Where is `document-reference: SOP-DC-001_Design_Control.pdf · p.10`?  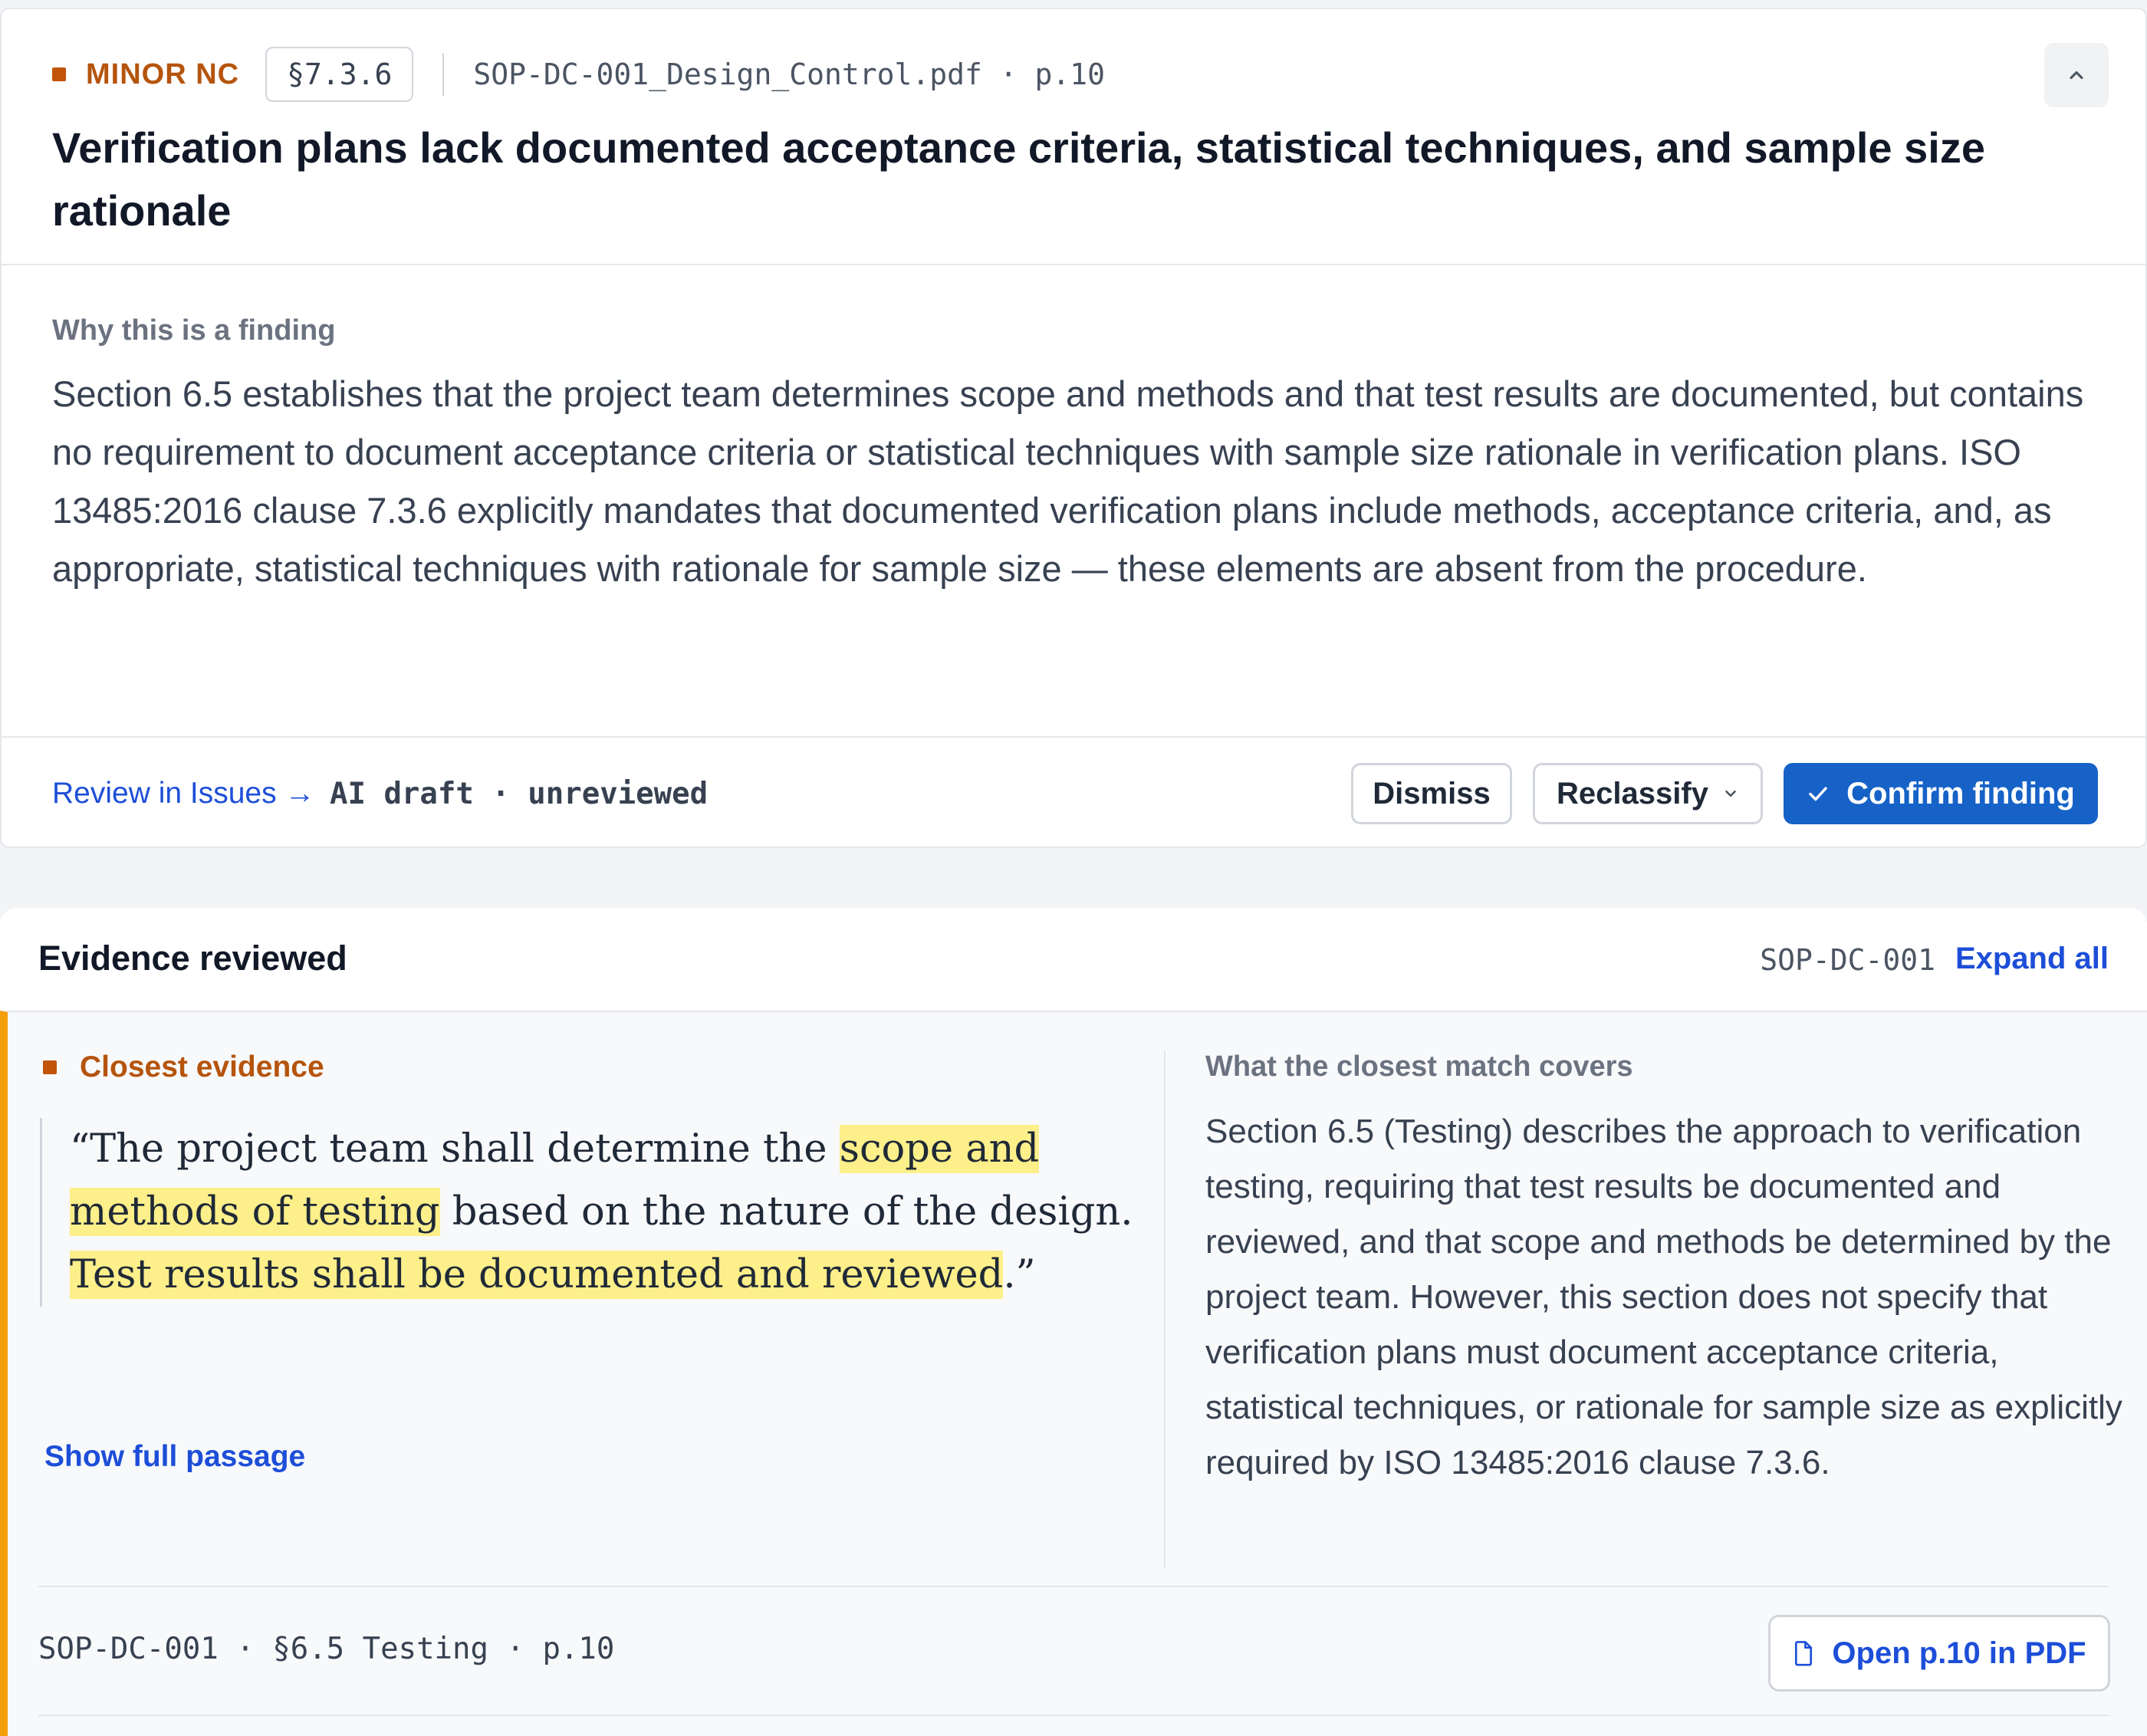
document-reference: SOP-DC-001_Design_Control.pdf · p.10 is located at coordinates (789, 74).